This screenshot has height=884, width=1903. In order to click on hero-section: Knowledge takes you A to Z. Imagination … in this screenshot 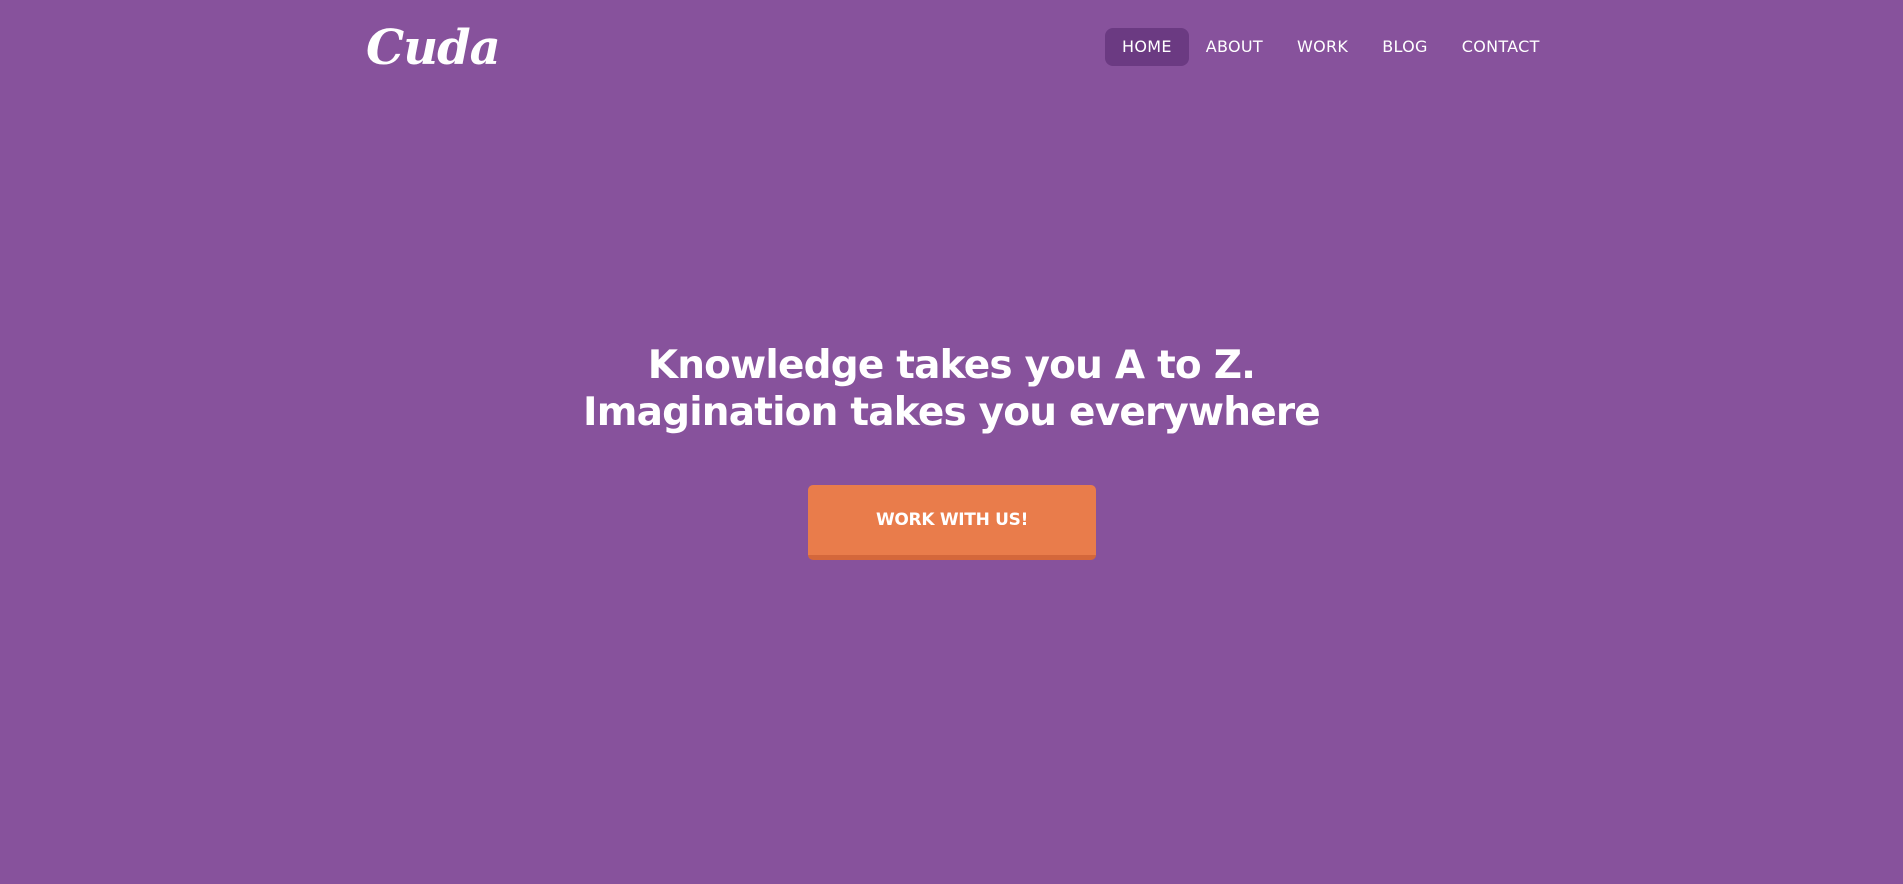, I will do `click(951, 389)`.